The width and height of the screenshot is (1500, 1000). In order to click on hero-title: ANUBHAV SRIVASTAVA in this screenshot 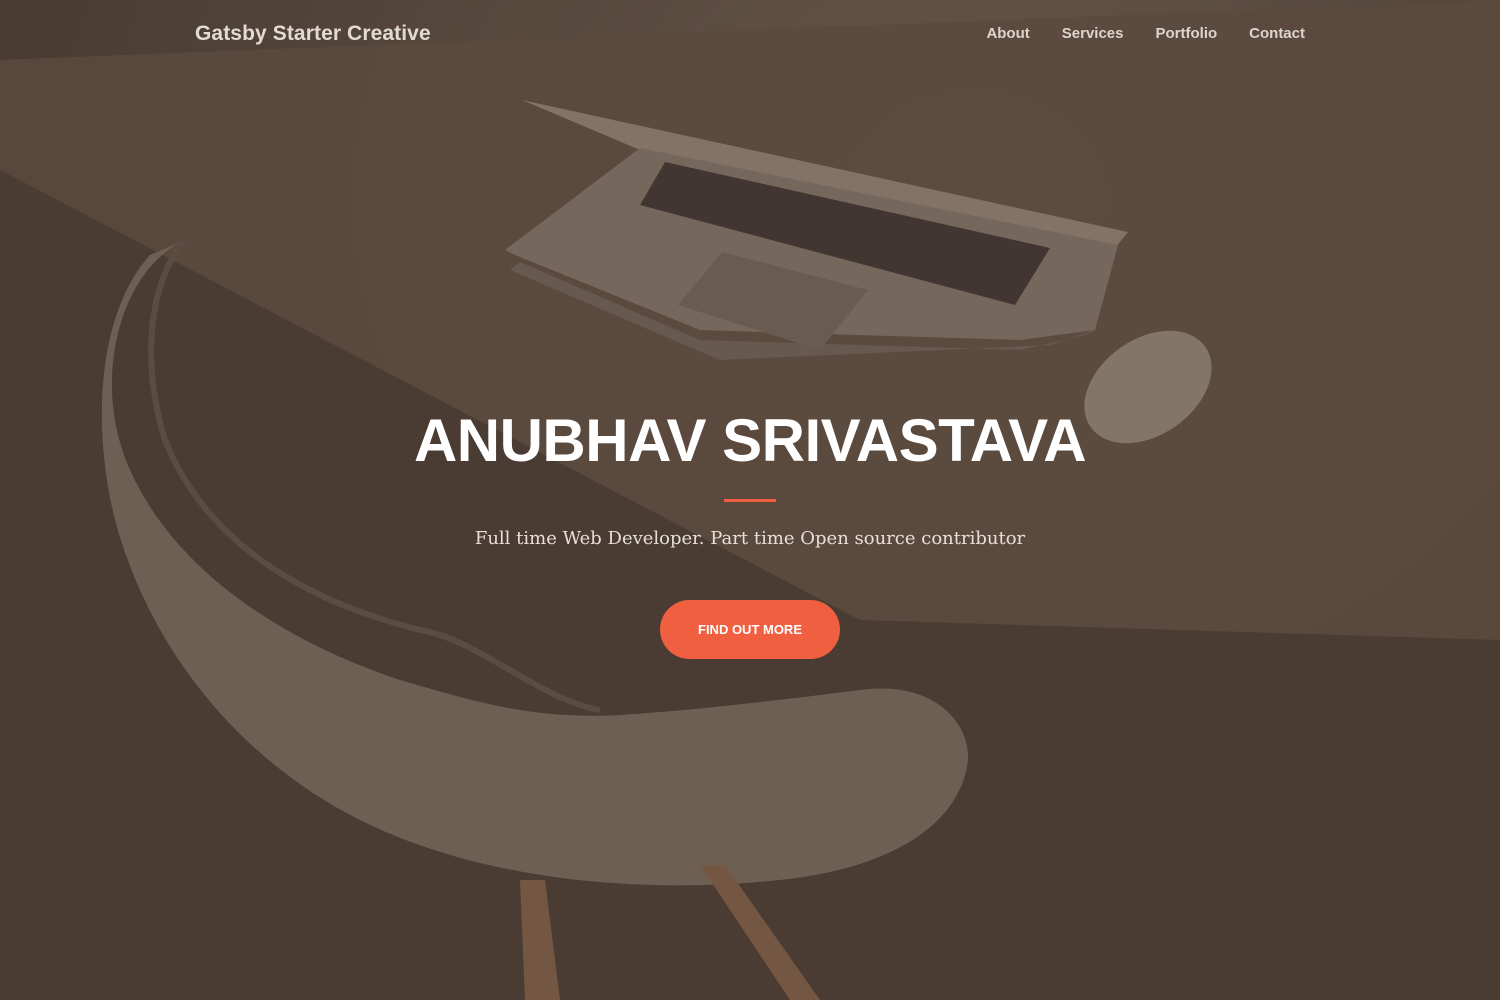, I will do `click(750, 440)`.